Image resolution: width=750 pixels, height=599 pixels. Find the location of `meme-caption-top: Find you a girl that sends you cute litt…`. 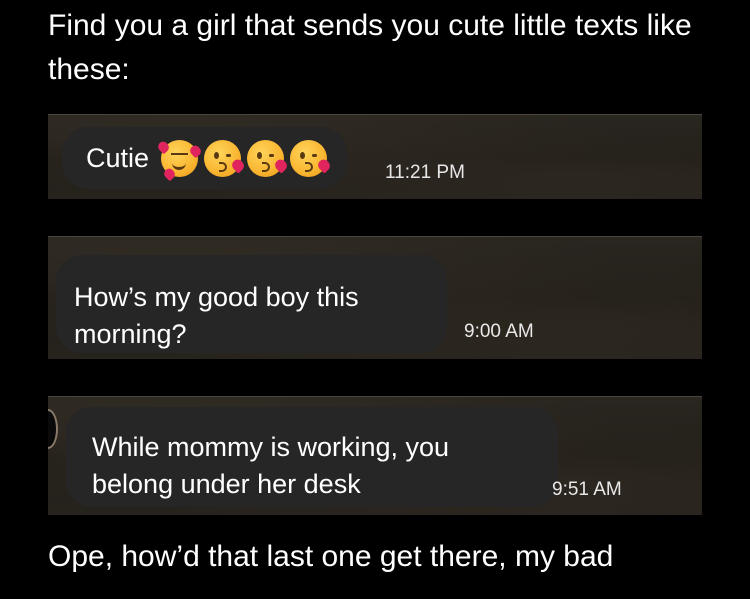

meme-caption-top: Find you a girl that sends you cute litt… is located at coordinates (370, 47).